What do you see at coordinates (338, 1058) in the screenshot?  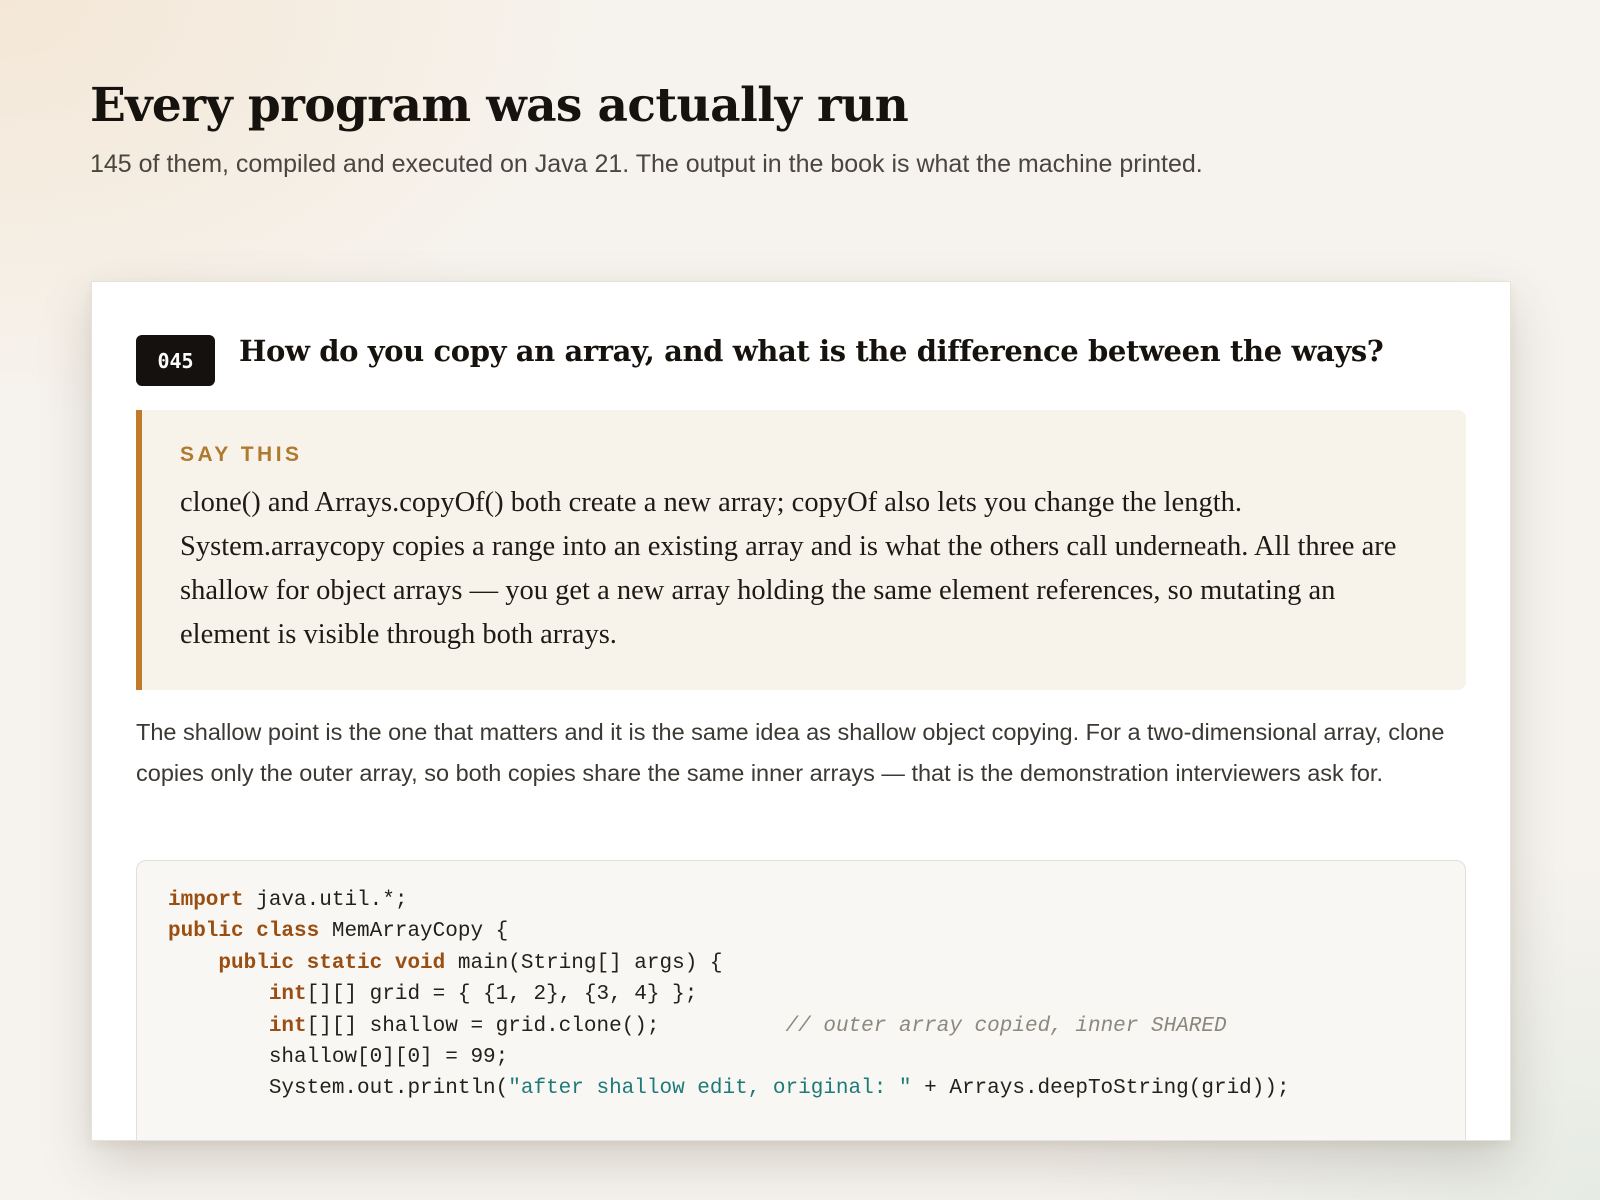 I see `code-text: shallow[0][0] = 99;` at bounding box center [338, 1058].